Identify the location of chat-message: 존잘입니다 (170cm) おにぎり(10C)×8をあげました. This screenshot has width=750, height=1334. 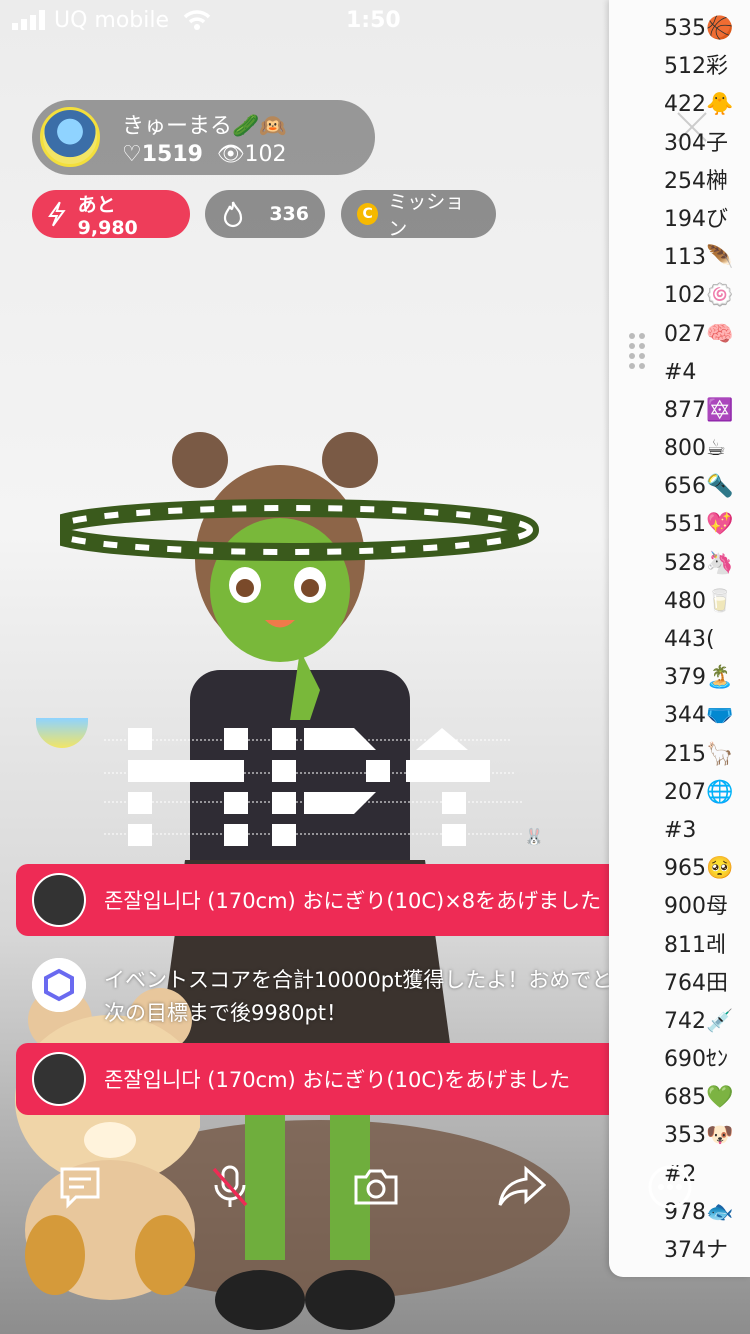
(346, 900).